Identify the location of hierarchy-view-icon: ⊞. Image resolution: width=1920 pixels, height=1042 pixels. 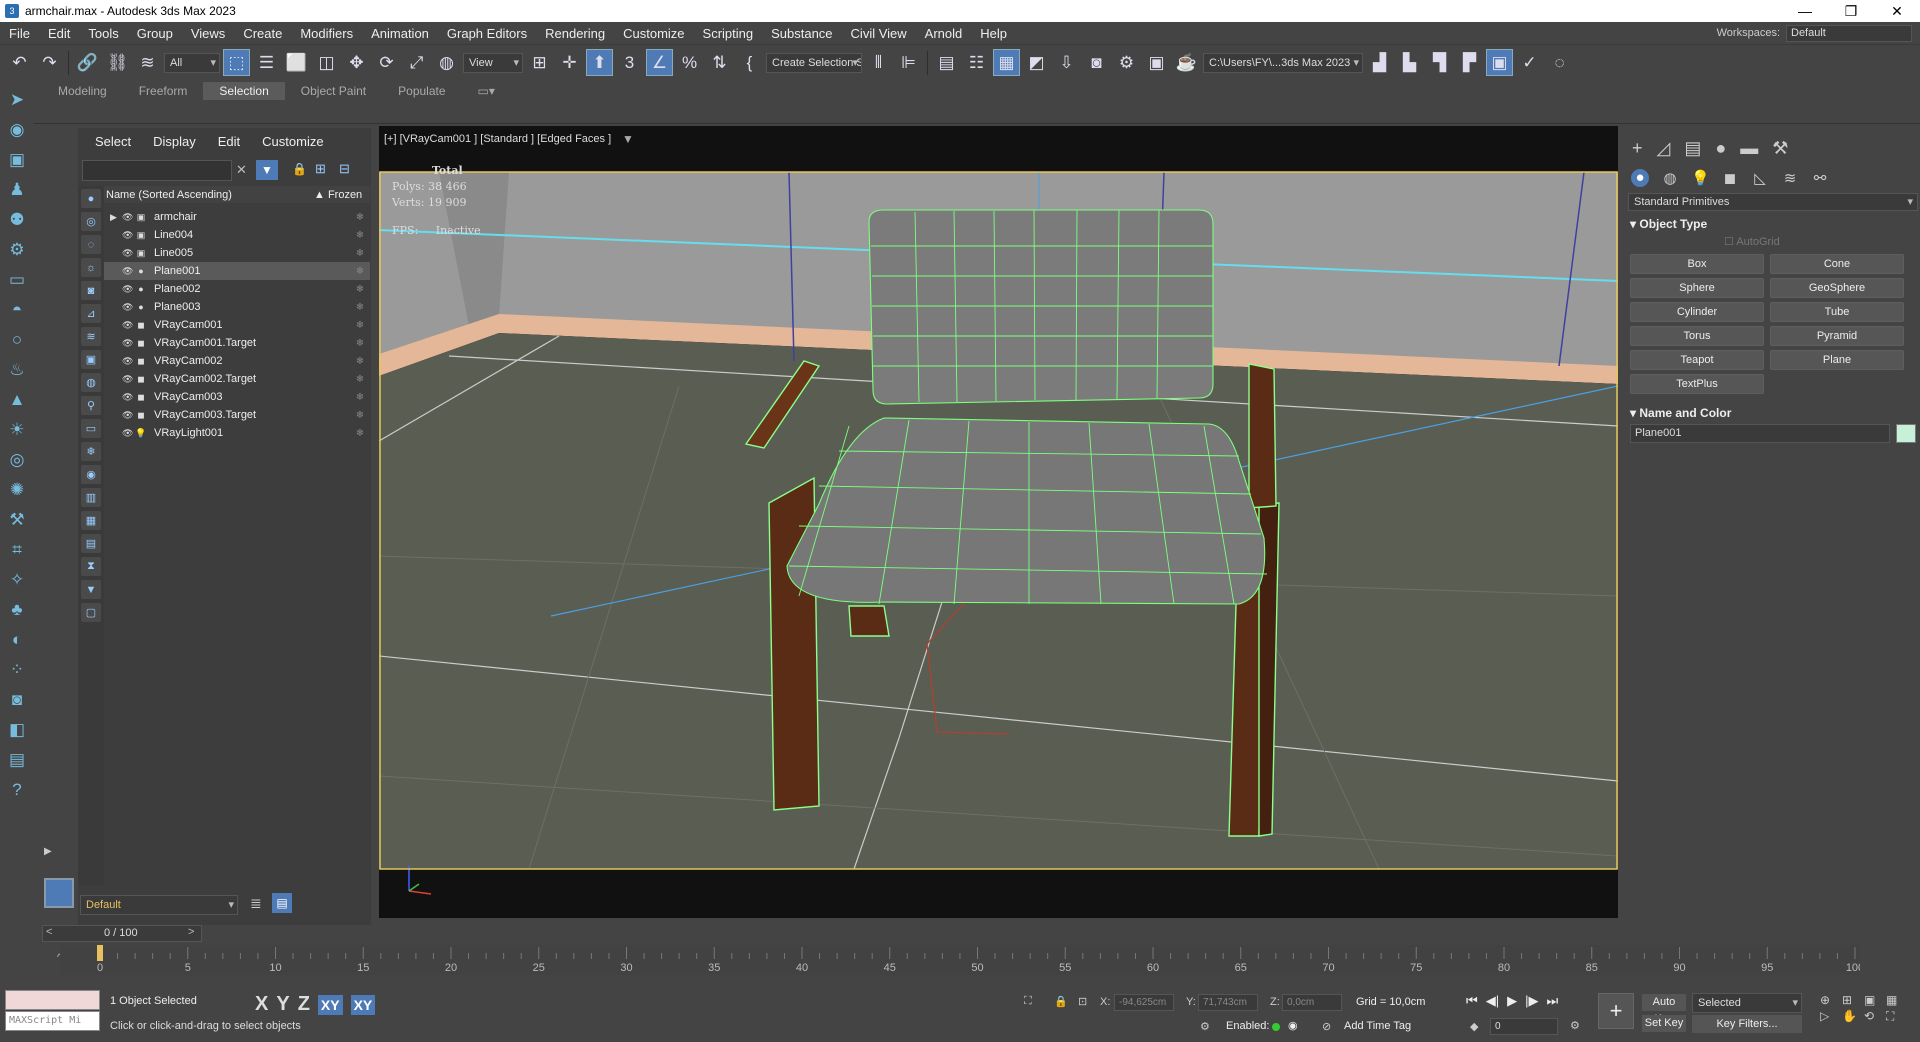
(320, 169).